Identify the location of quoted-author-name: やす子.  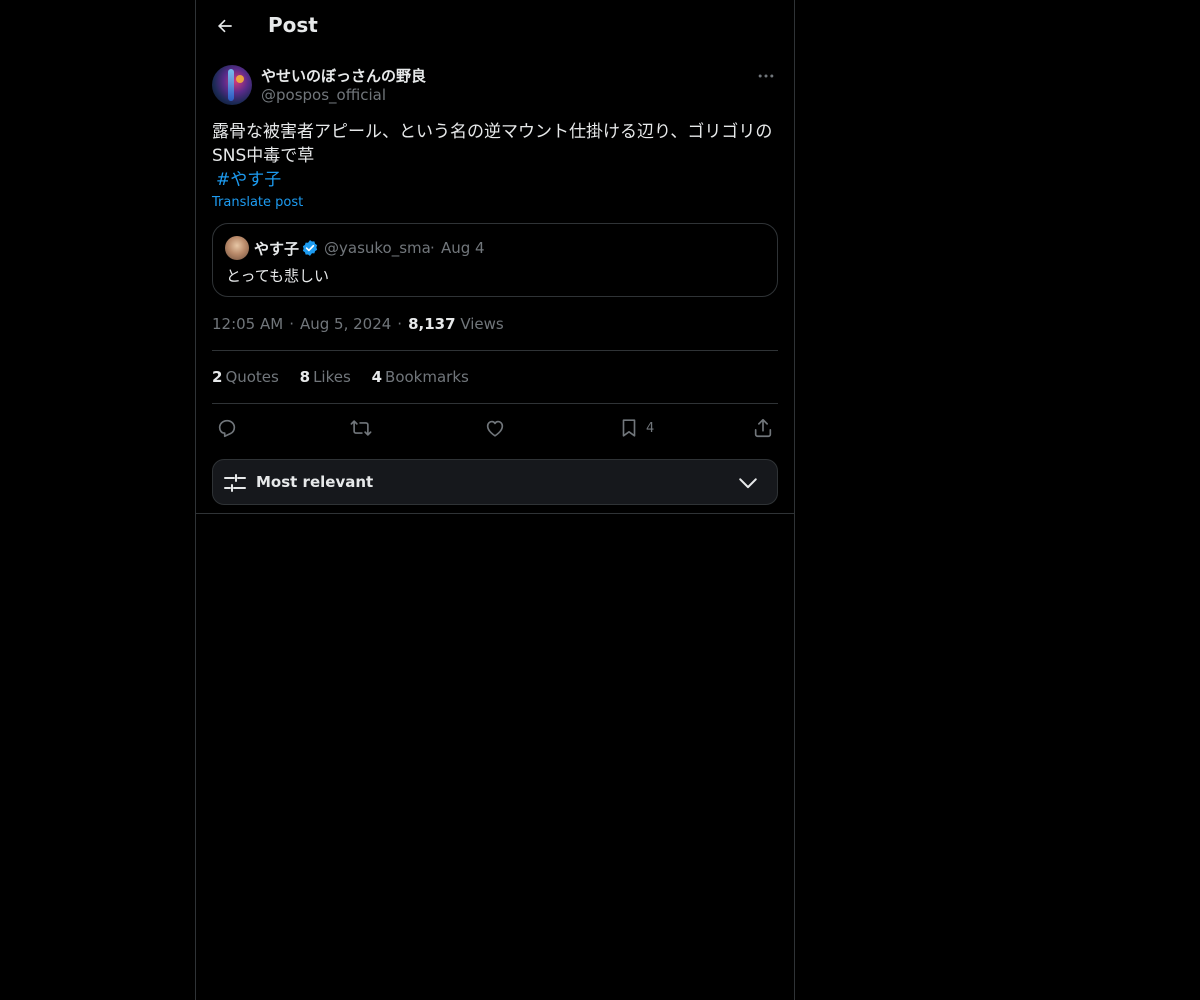
(277, 249).